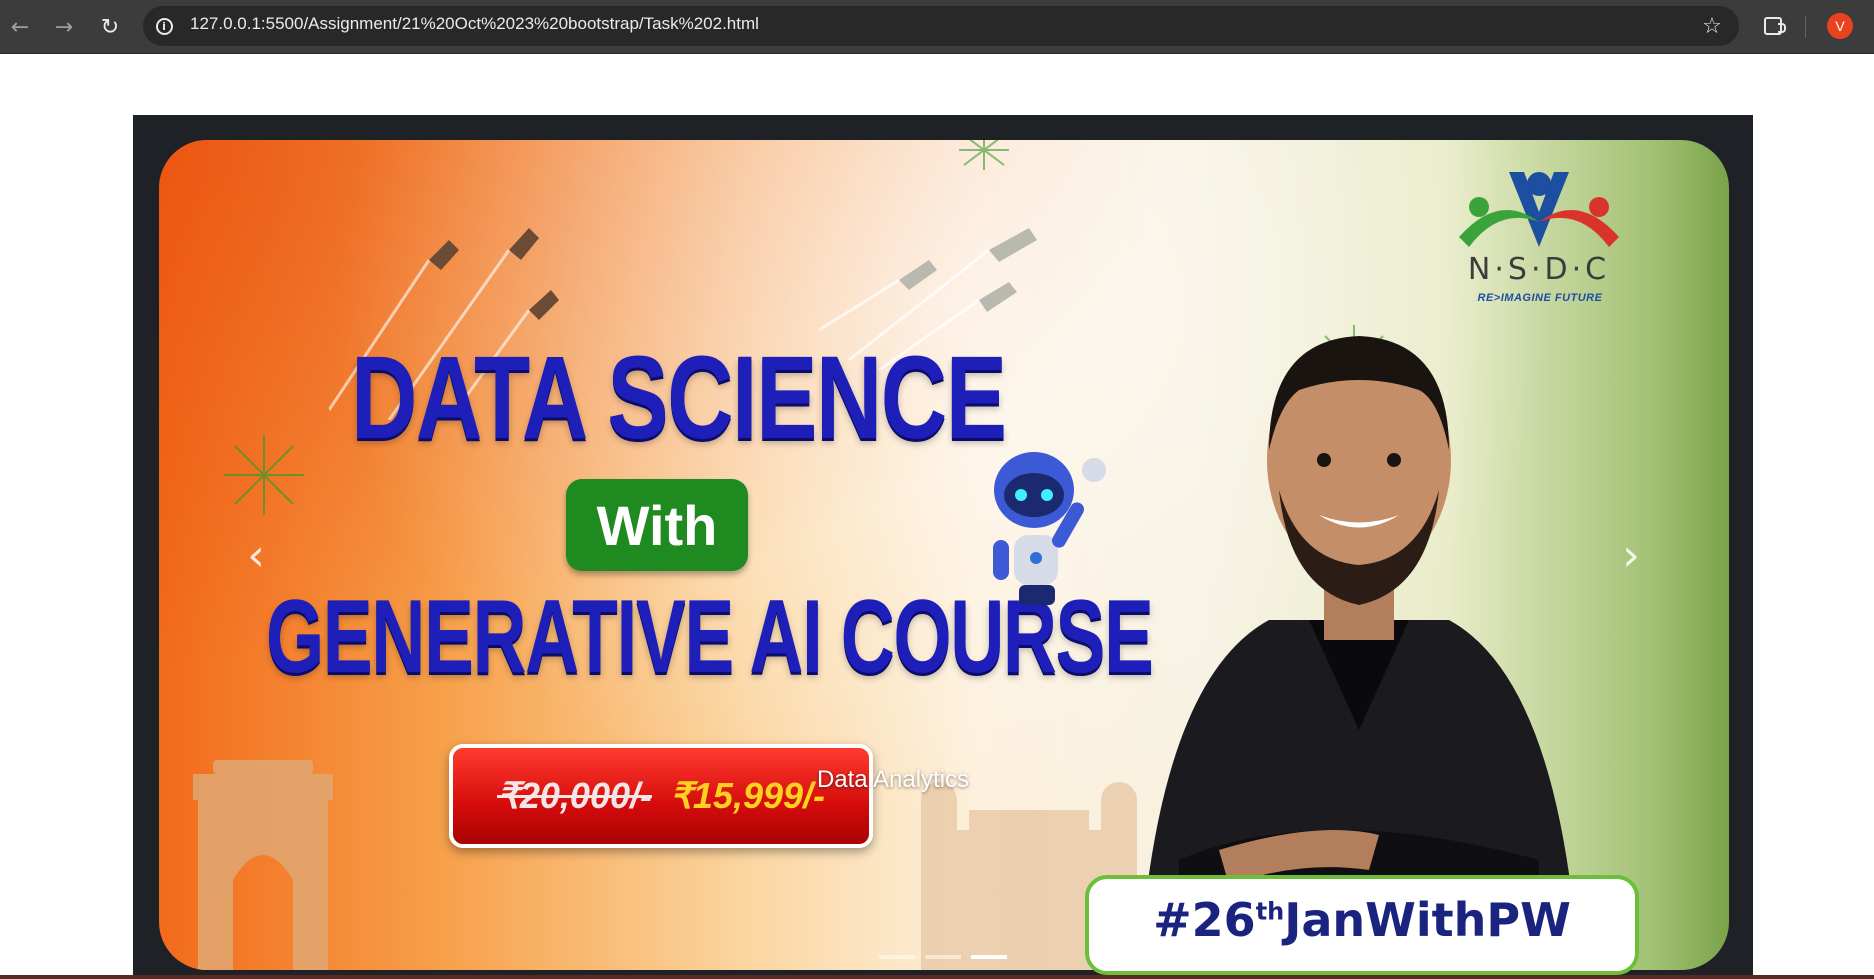 The image size is (1874, 979). What do you see at coordinates (1049, 528) in the screenshot?
I see `robot-icon` at bounding box center [1049, 528].